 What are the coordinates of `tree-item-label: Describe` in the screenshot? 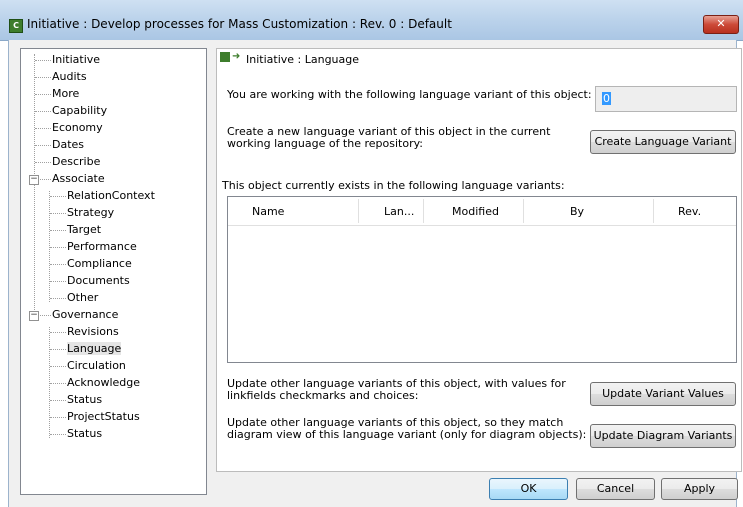 It's located at (76, 161).